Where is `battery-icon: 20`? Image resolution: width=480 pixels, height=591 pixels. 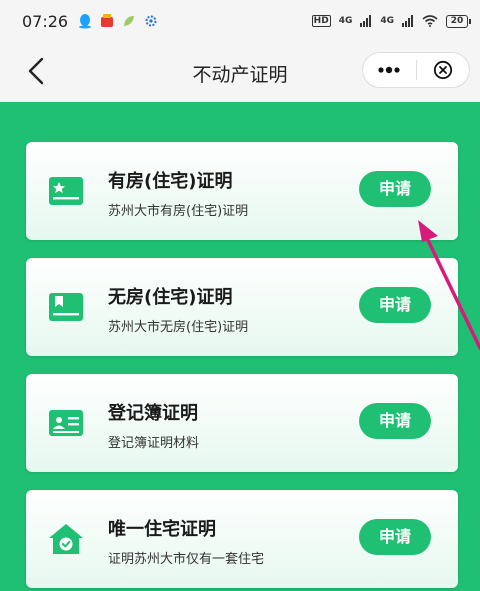 battery-icon: 20 is located at coordinates (458, 21).